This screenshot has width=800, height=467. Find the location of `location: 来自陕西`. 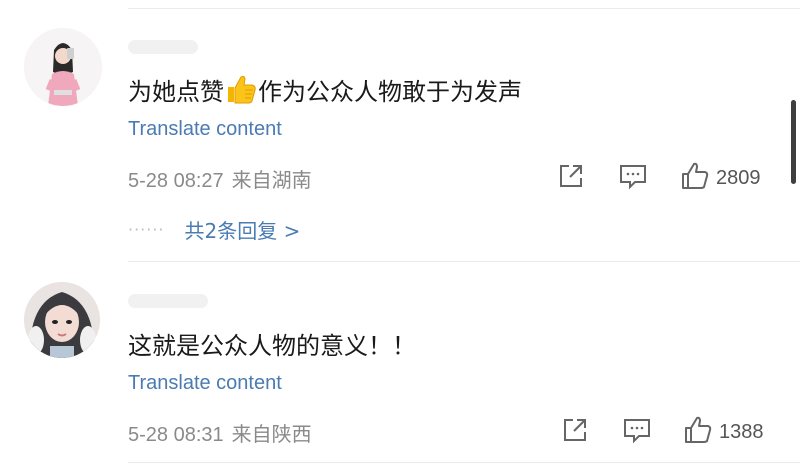

location: 来自陕西 is located at coordinates (271, 434).